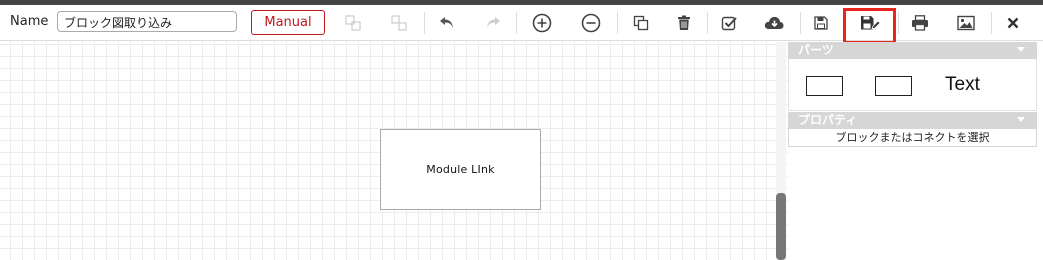 This screenshot has width=1043, height=260. I want to click on cloud-download-icon, so click(774, 22).